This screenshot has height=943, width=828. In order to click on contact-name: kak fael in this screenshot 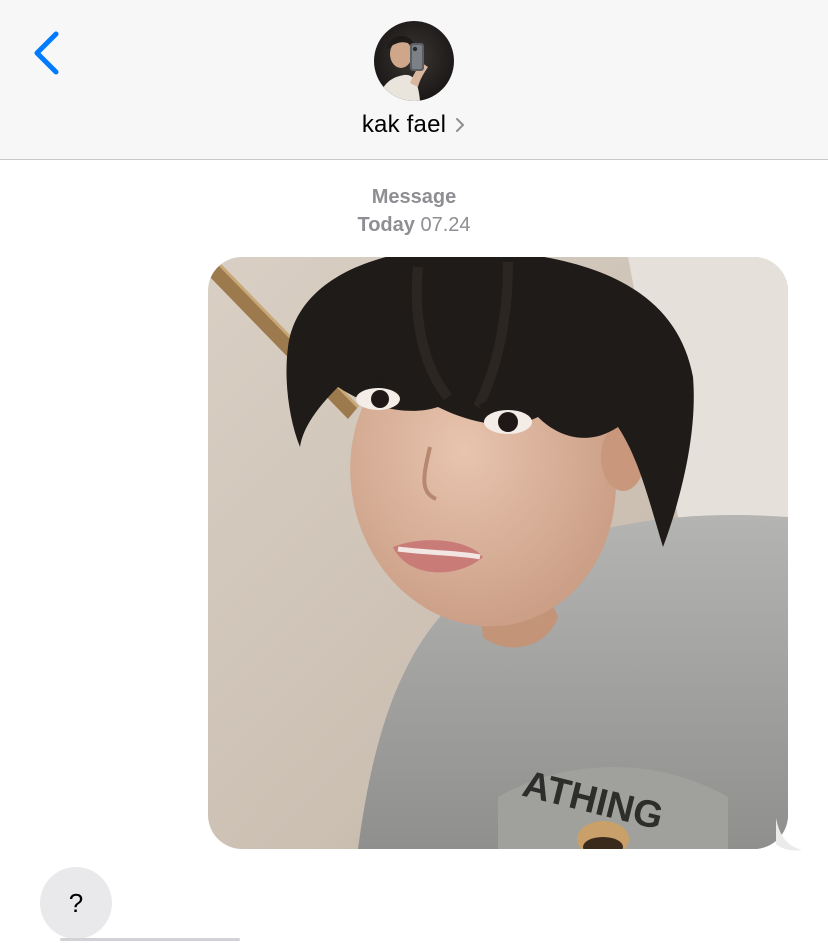, I will do `click(404, 124)`.